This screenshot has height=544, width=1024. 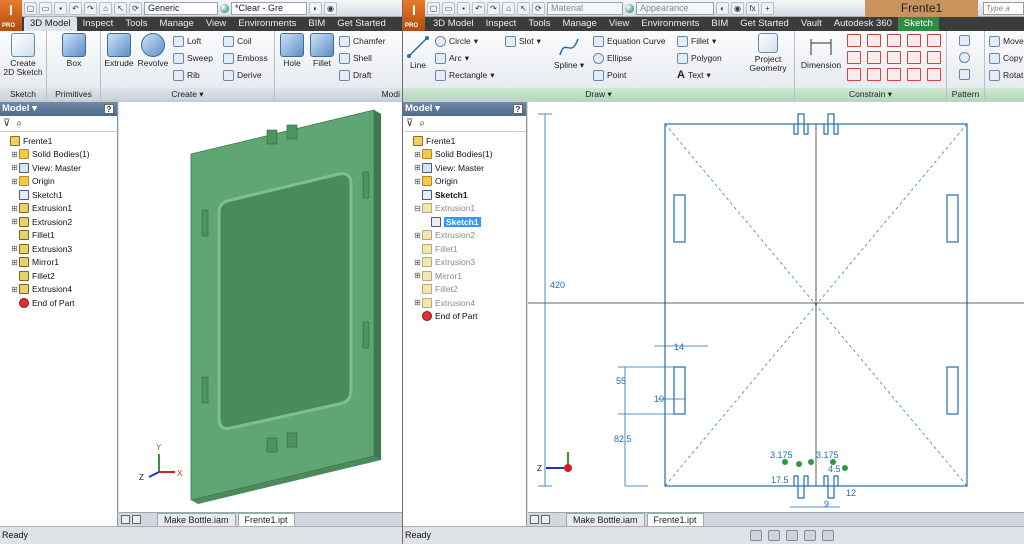 I want to click on coil-button: Coil, so click(x=237, y=41).